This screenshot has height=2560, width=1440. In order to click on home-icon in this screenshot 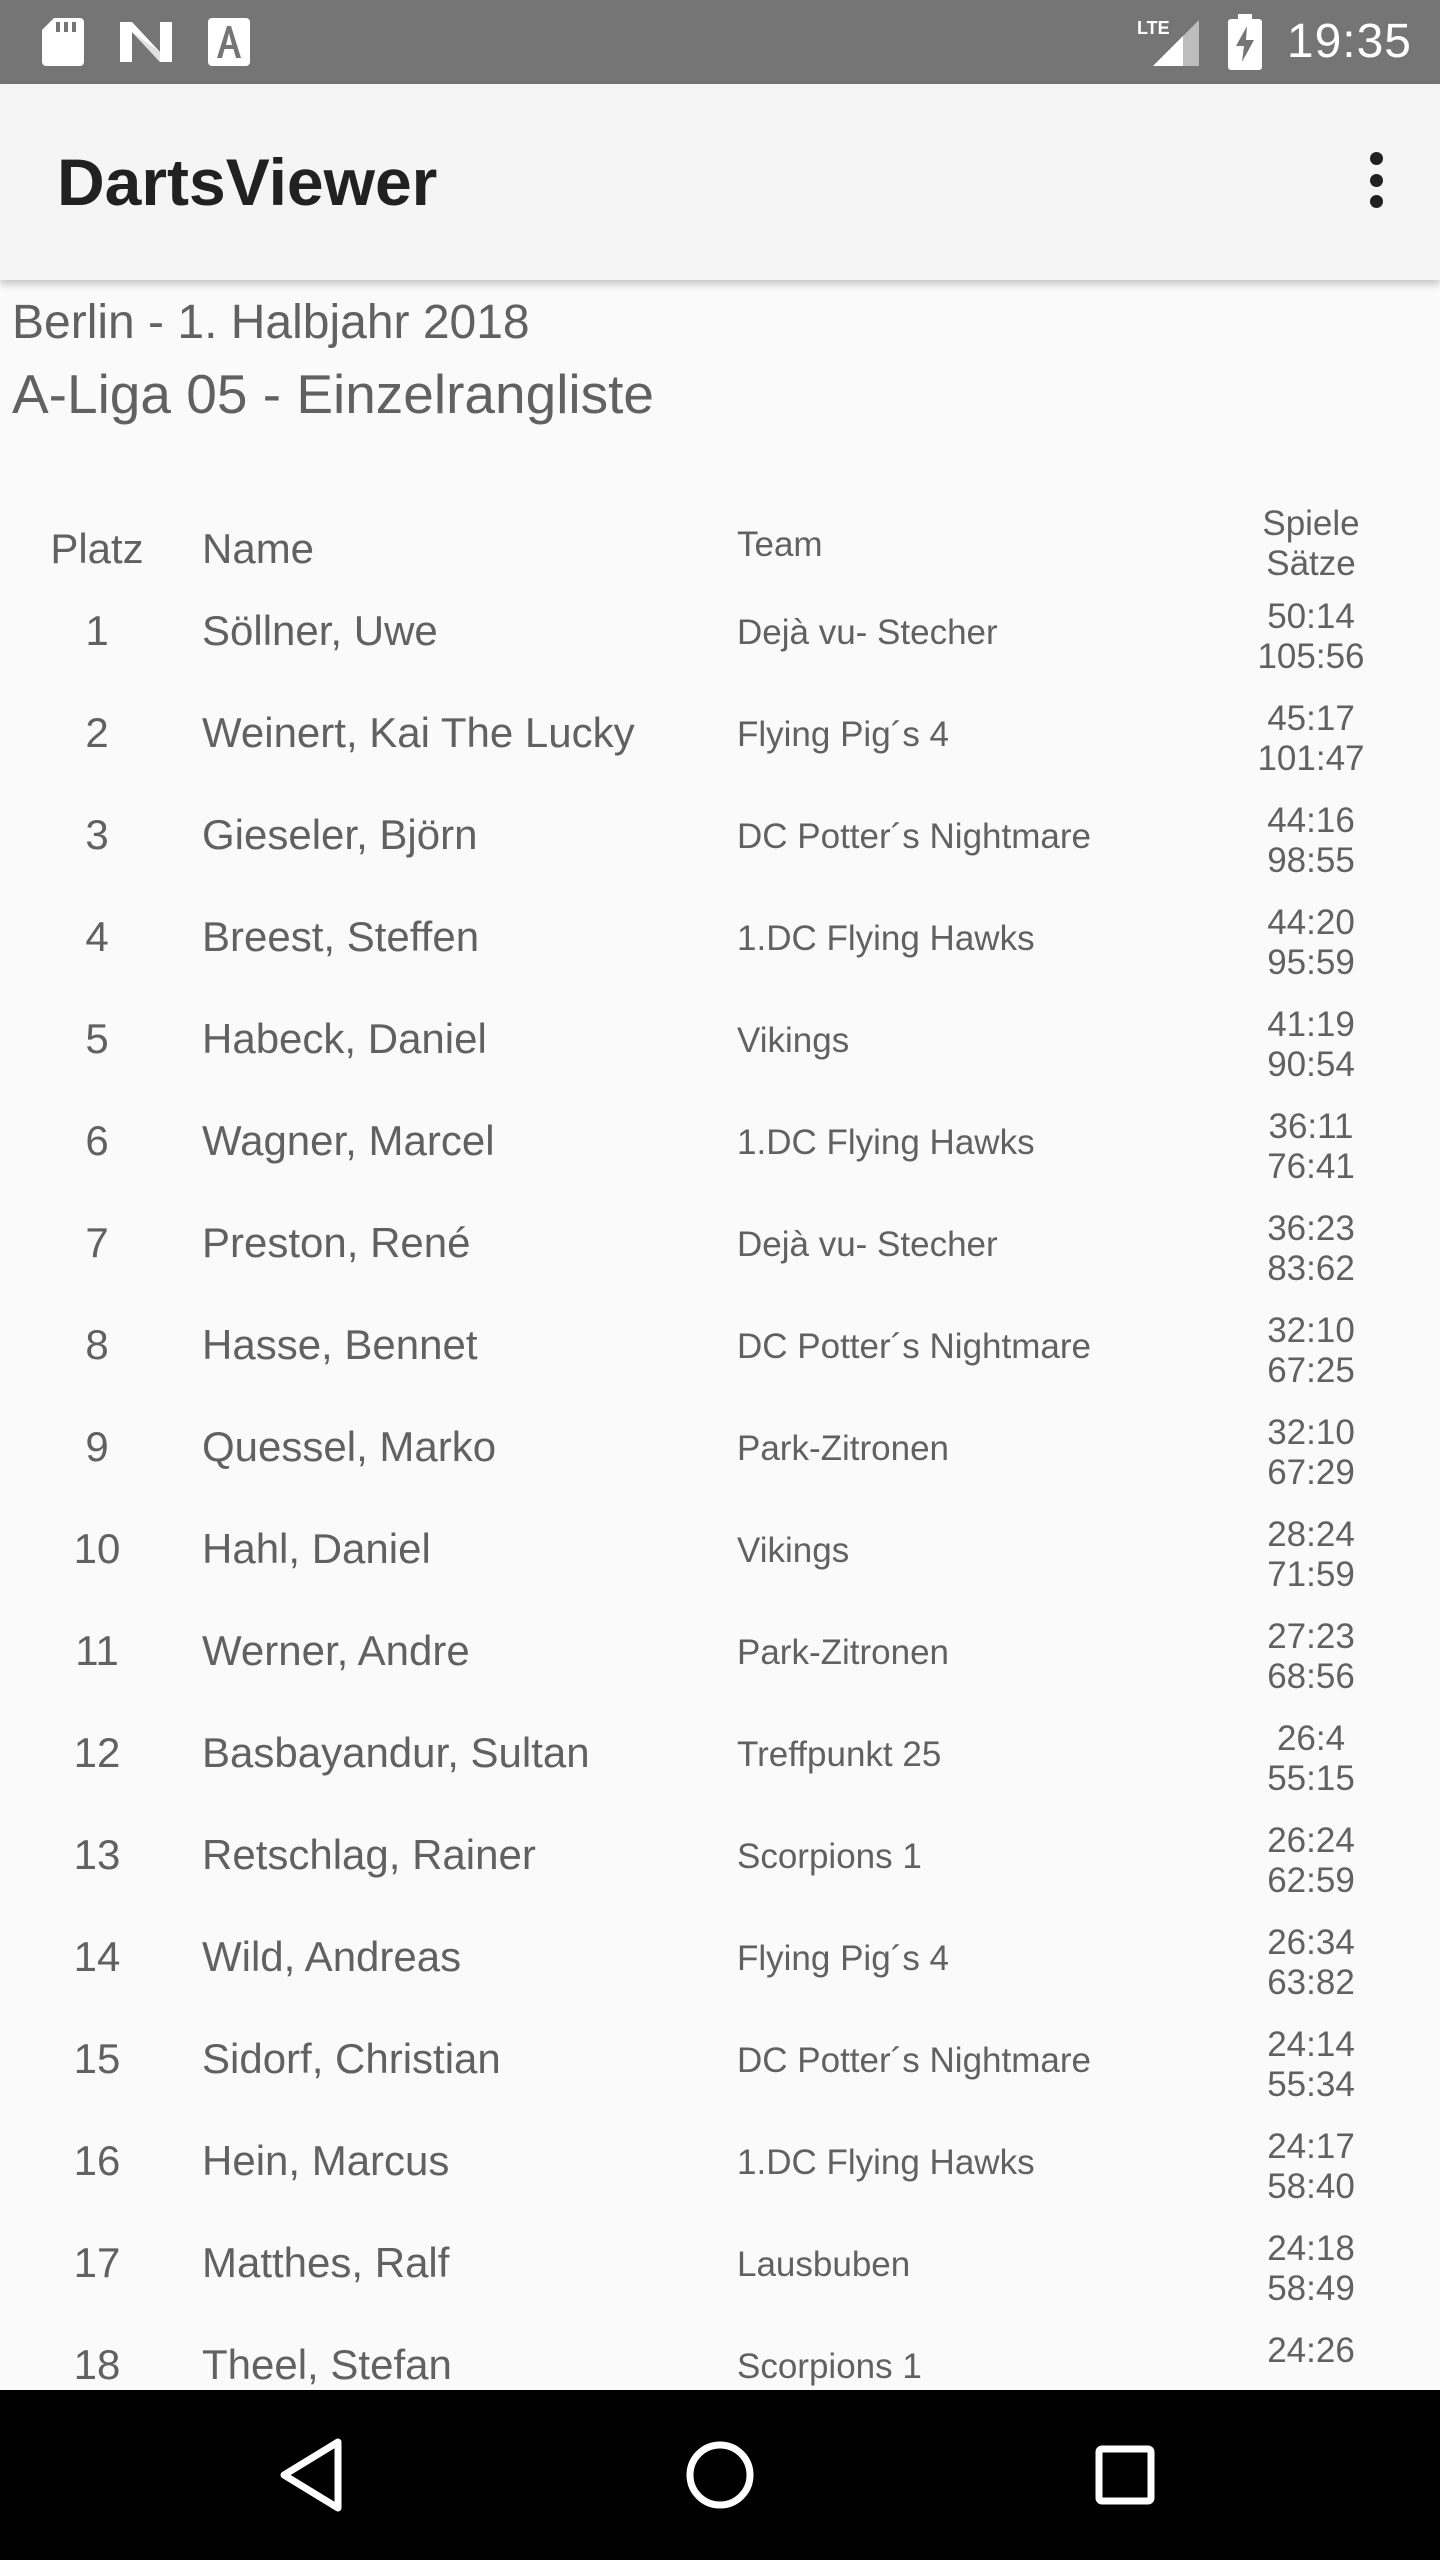, I will do `click(720, 2475)`.